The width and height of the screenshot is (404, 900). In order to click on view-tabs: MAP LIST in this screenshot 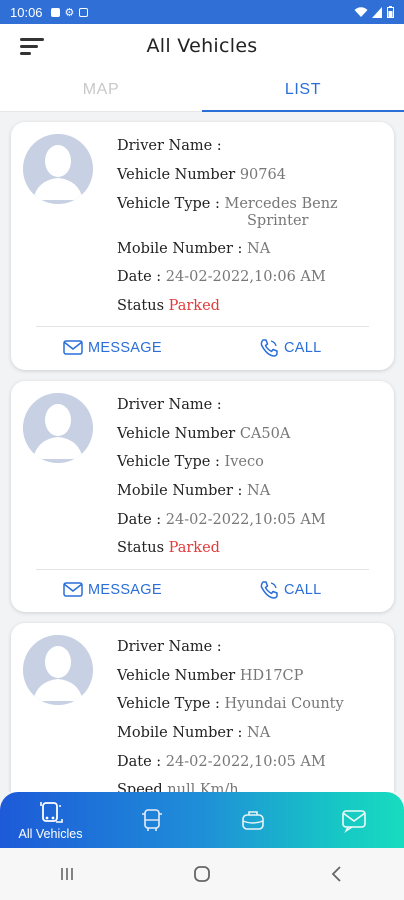, I will do `click(202, 90)`.